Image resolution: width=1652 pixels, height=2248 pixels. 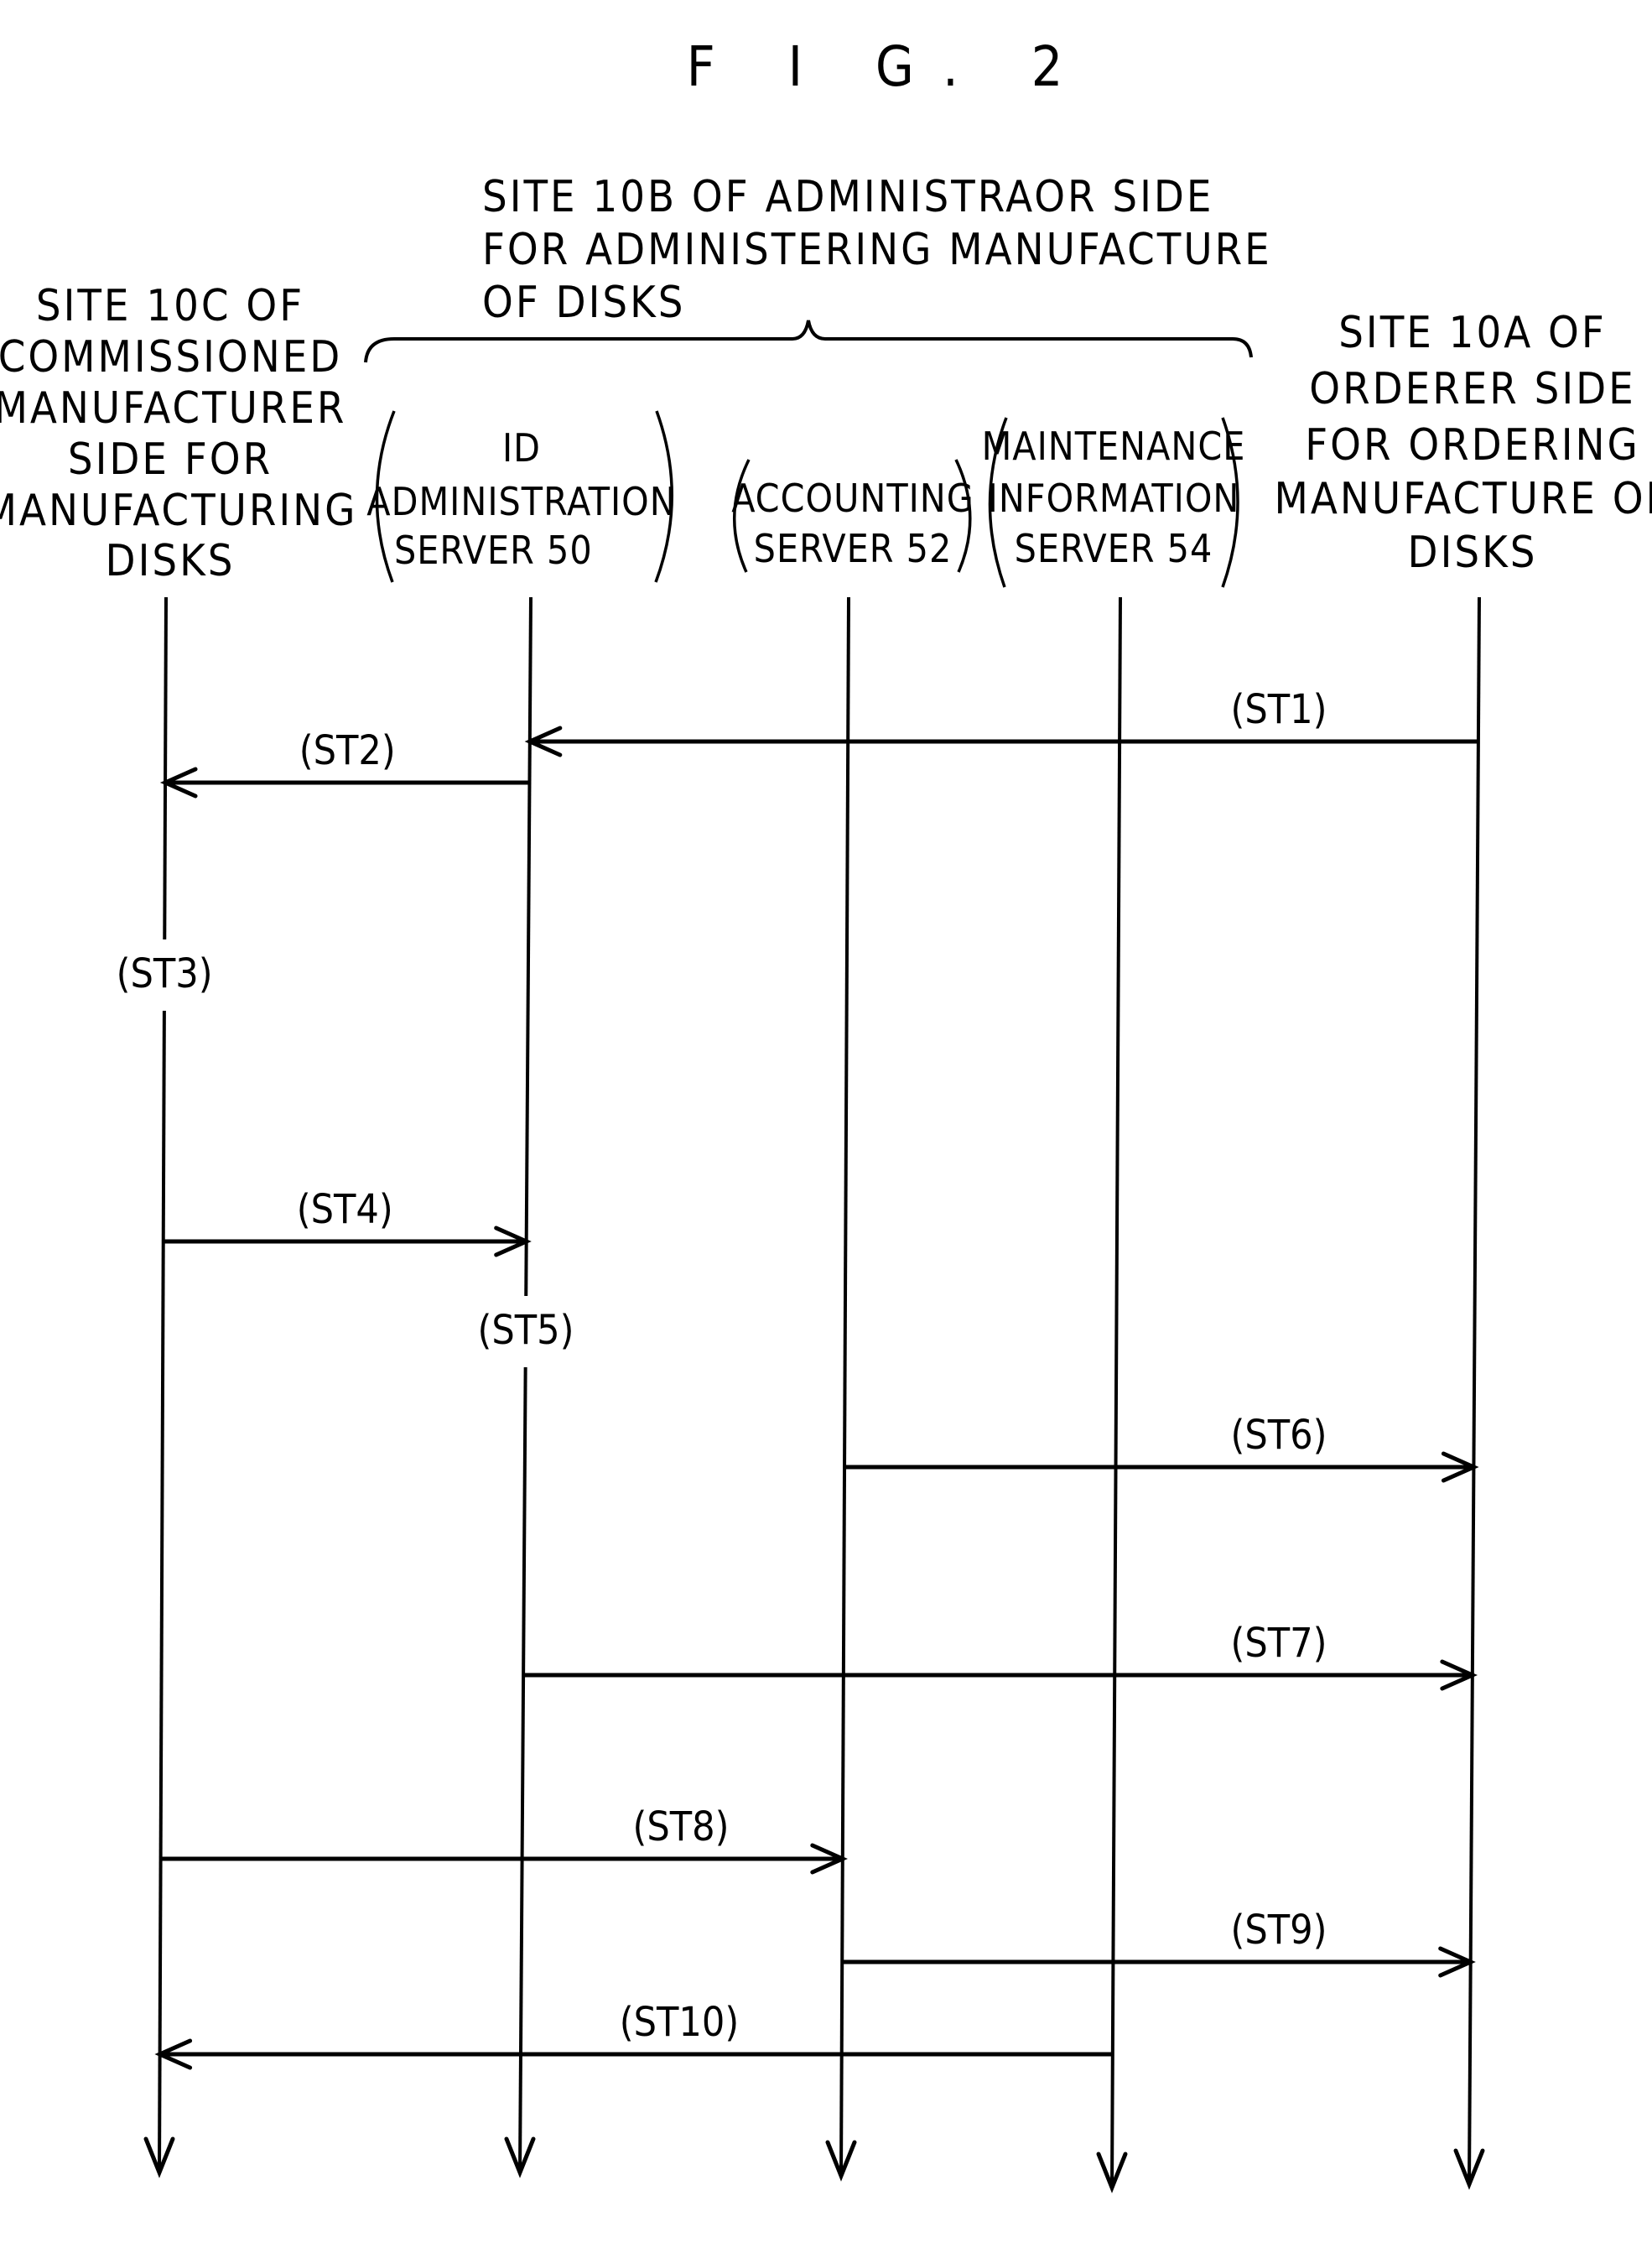 I want to click on lifeline-id-server, so click(x=520, y=1387).